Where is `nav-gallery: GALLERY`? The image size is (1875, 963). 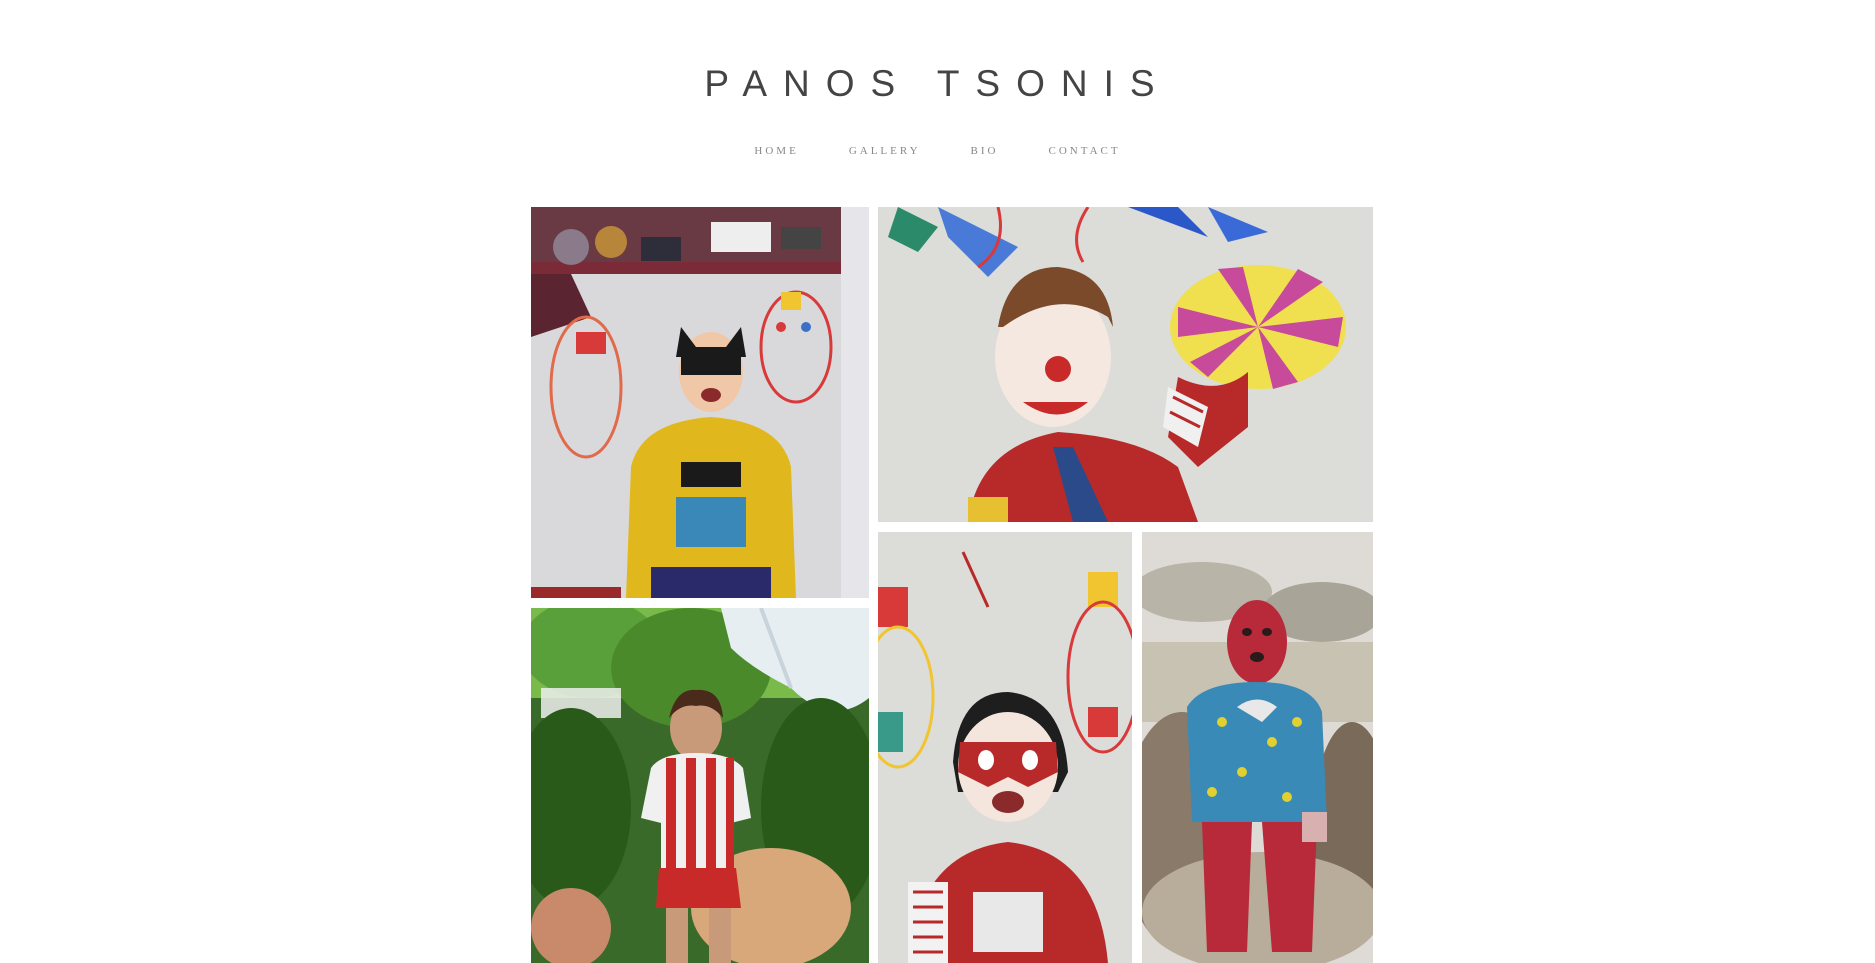 nav-gallery: GALLERY is located at coordinates (885, 151).